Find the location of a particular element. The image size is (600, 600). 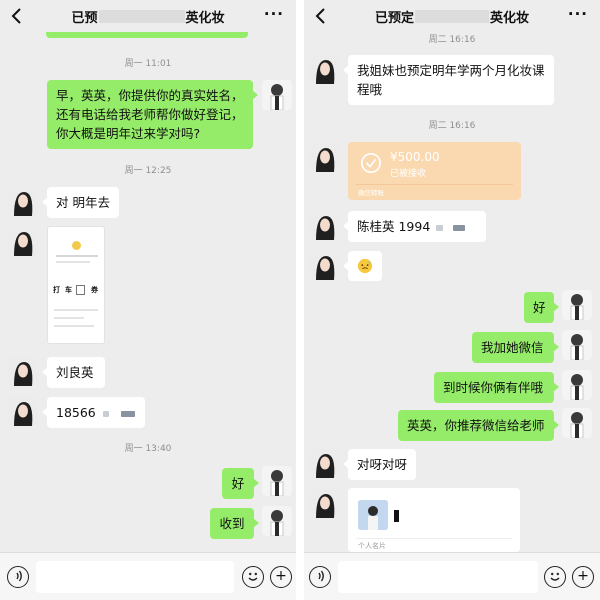

chat-title-start: 已预 is located at coordinates (84, 18).